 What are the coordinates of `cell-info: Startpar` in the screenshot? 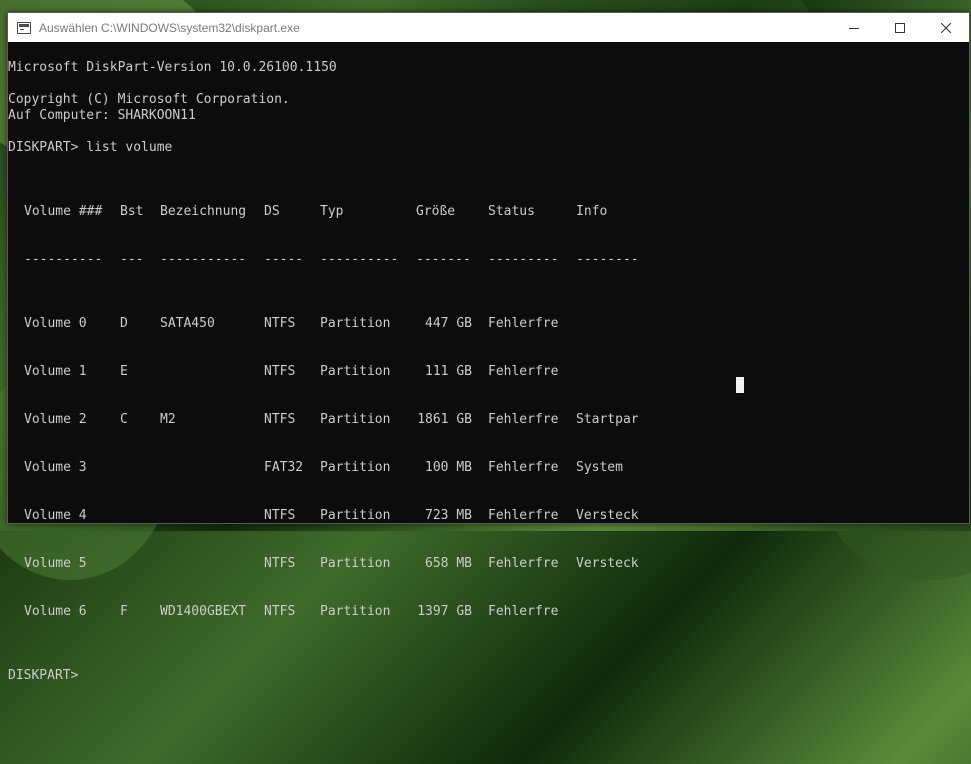 It's located at (607, 419).